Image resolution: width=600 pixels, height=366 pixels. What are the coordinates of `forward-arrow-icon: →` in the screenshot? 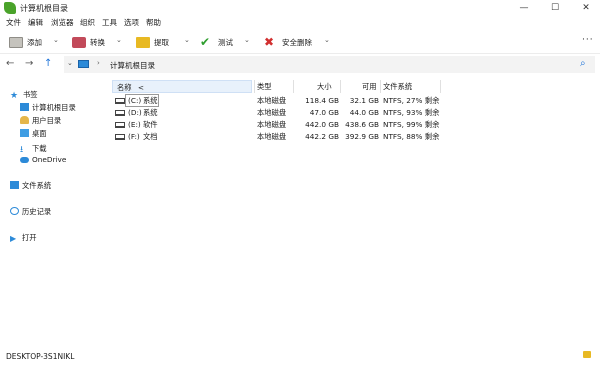 It's located at (29, 63).